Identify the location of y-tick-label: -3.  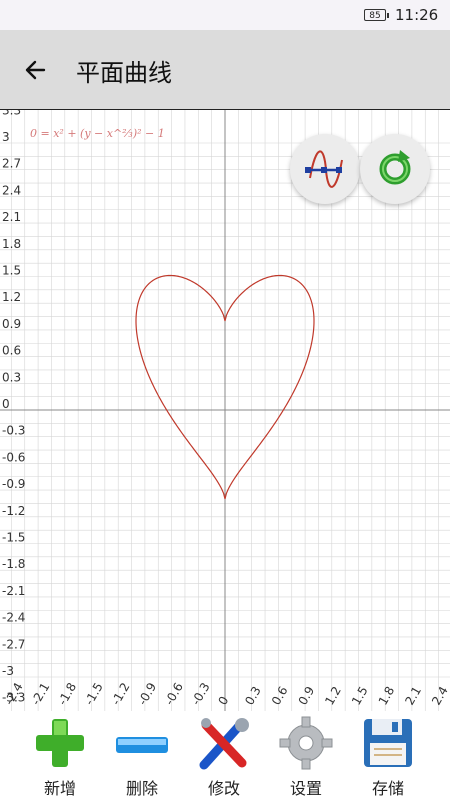
(8, 671).